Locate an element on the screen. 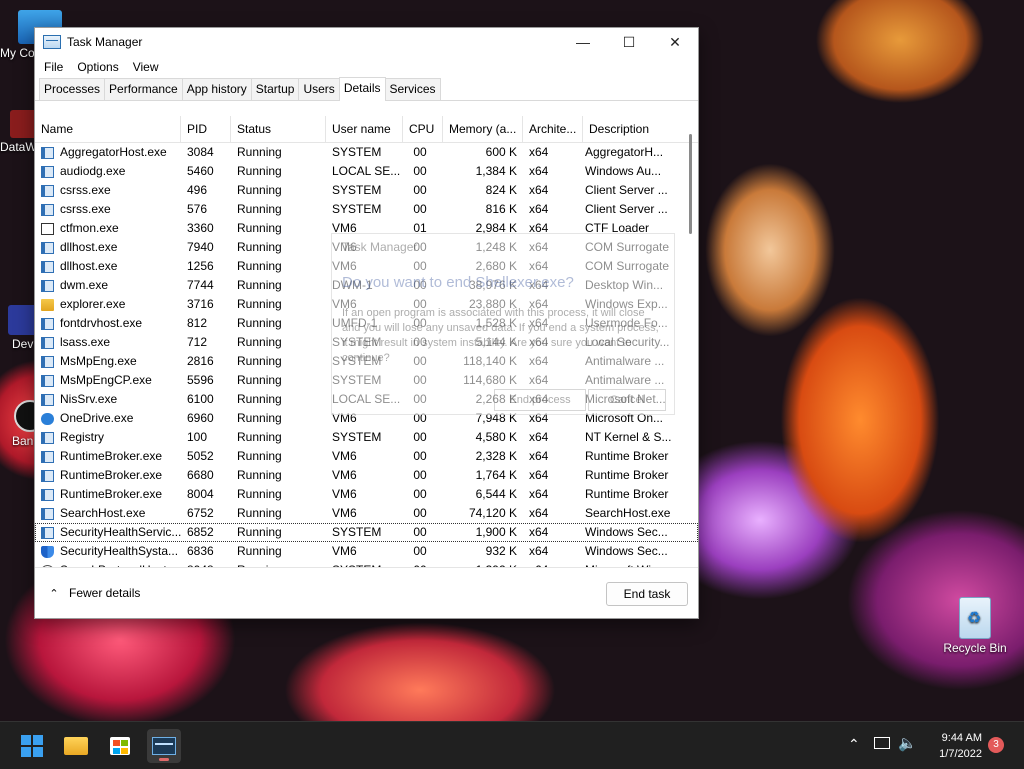 This screenshot has height=769, width=1024. pid-cell: 3084 is located at coordinates (200, 152).